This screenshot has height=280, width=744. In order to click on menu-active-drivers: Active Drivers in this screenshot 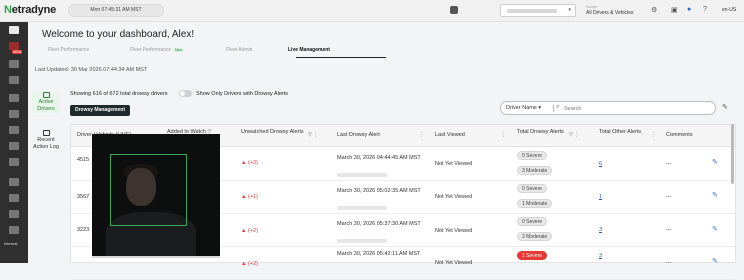, I will do `click(46, 102)`.